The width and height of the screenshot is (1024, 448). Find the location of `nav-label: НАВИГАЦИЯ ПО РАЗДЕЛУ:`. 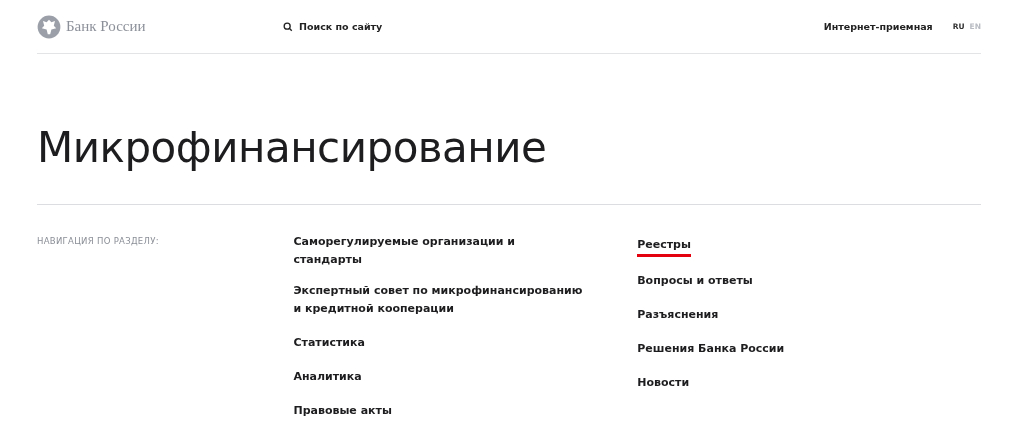

nav-label: НАВИГАЦИЯ ПО РАЗДЕЛУ: is located at coordinates (98, 241).